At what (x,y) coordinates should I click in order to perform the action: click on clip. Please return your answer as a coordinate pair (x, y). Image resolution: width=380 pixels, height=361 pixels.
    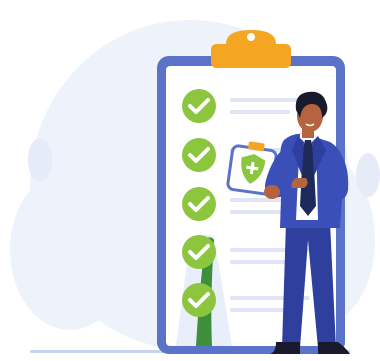
    Looking at the image, I should click on (251, 56).